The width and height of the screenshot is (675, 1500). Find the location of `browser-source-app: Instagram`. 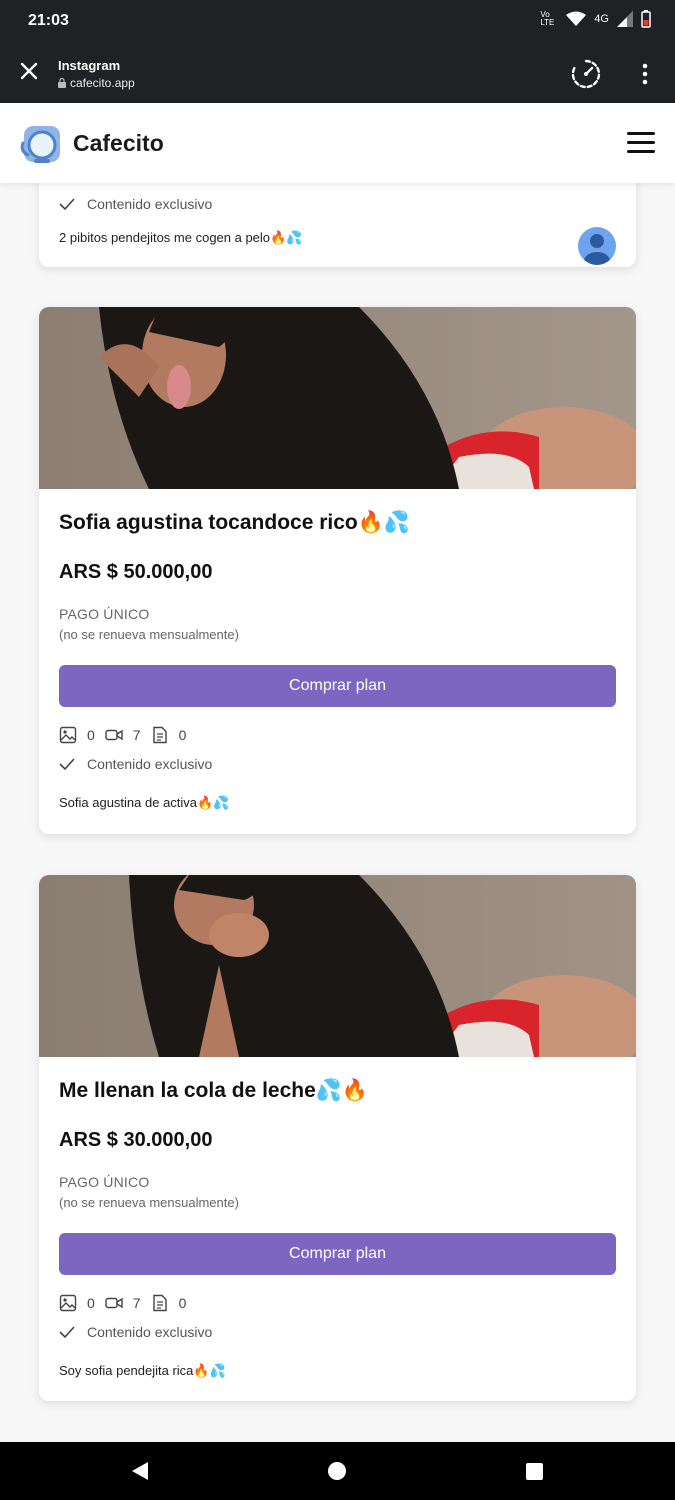

browser-source-app: Instagram is located at coordinates (89, 65).